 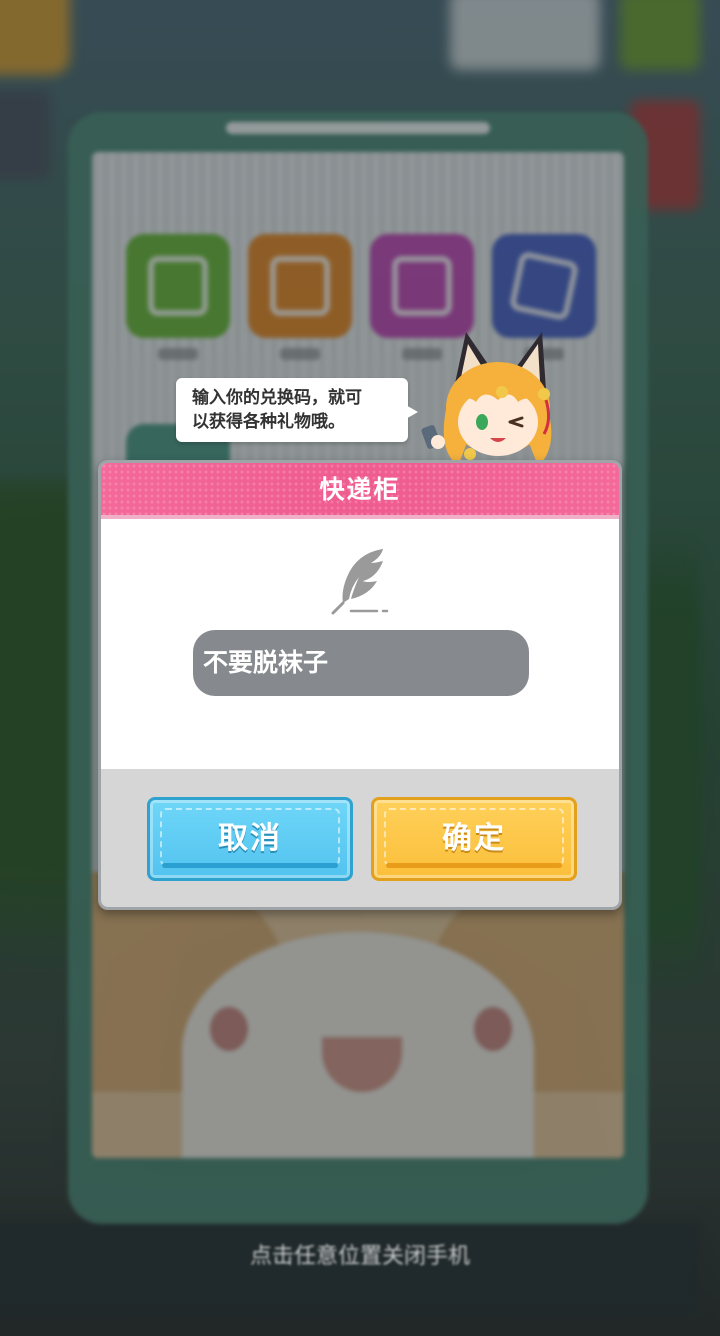 What do you see at coordinates (411, 412) in the screenshot?
I see `hint-bubble-tail` at bounding box center [411, 412].